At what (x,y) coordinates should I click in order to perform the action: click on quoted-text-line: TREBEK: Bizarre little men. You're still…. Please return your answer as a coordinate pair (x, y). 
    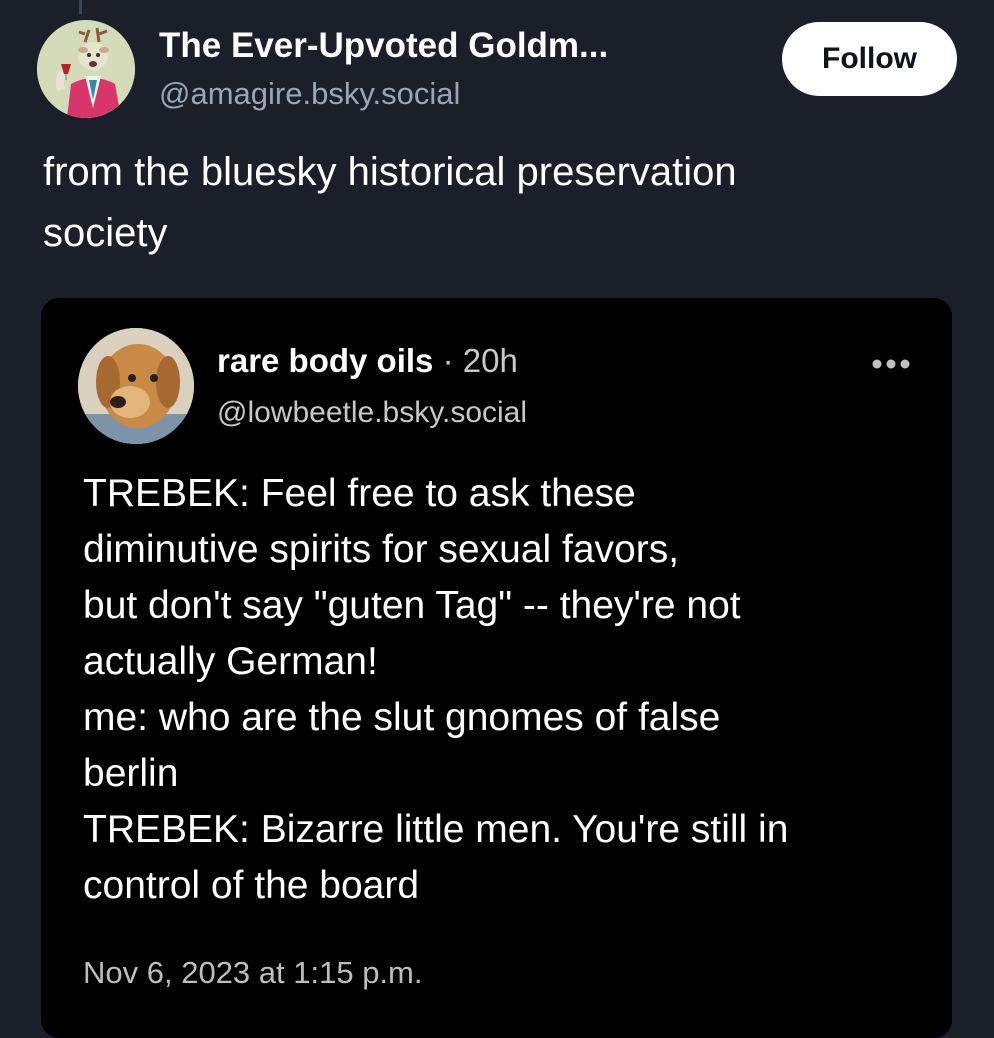
    Looking at the image, I should click on (436, 829).